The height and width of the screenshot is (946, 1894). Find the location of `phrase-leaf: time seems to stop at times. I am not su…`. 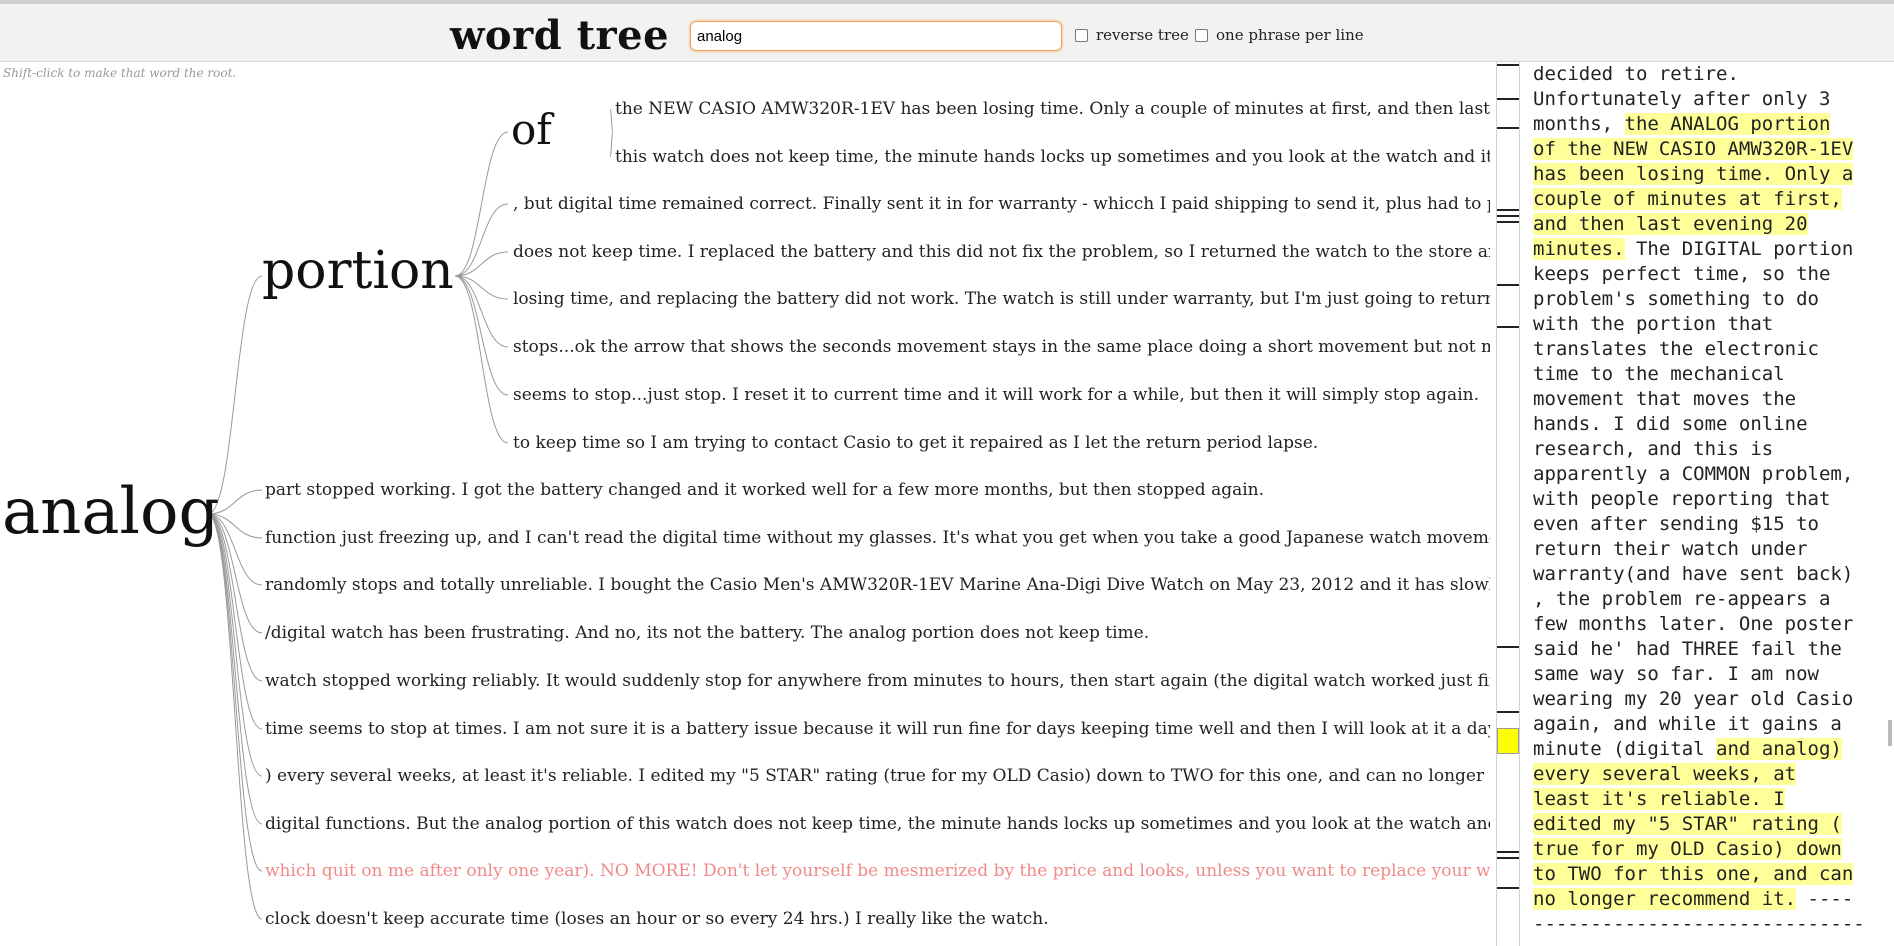

phrase-leaf: time seems to stop at times. I am not su… is located at coordinates (877, 729).